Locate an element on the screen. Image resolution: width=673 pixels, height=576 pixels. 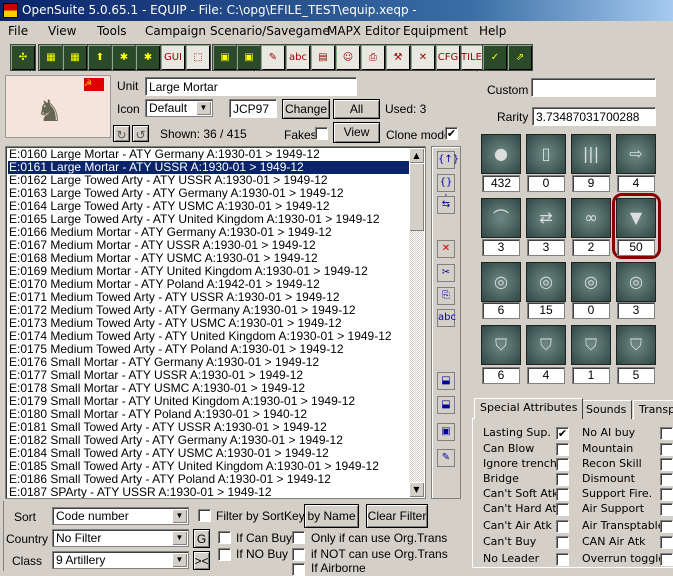
change-button: Change is located at coordinates (306, 109).